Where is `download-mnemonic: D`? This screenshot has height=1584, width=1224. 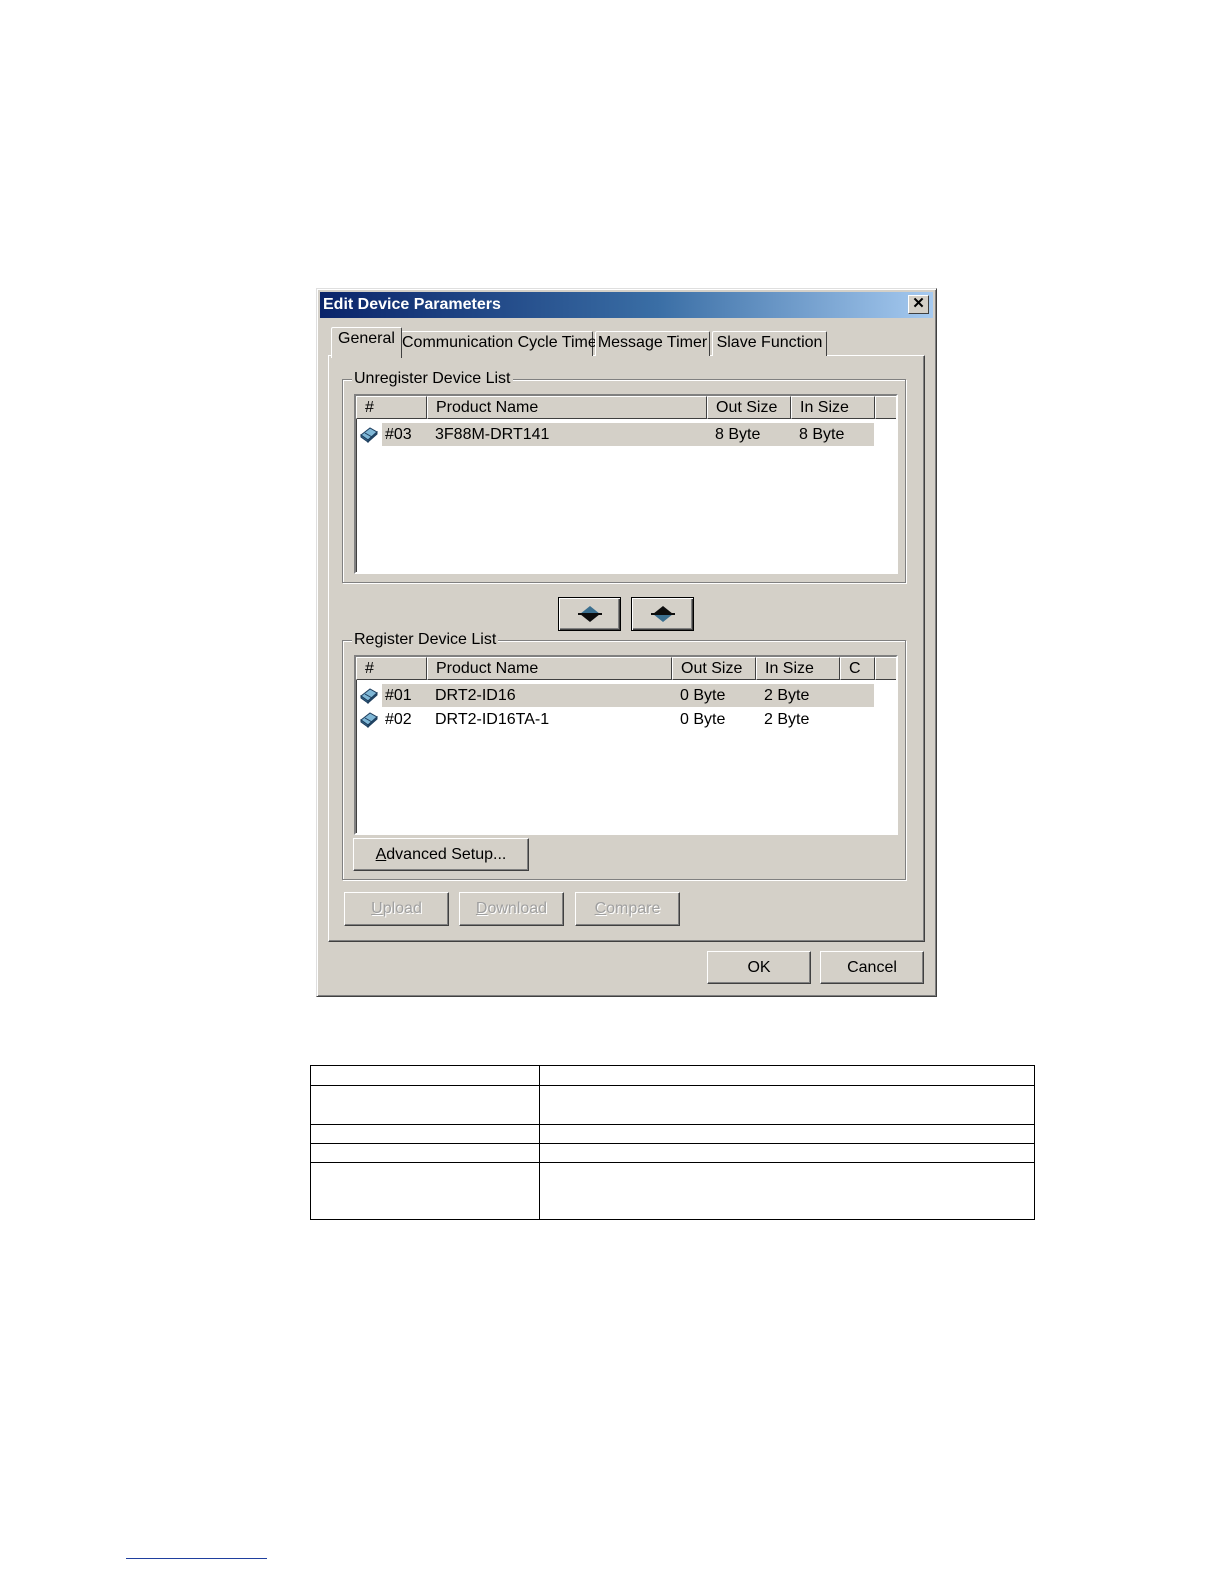
download-mnemonic: D is located at coordinates (481, 908).